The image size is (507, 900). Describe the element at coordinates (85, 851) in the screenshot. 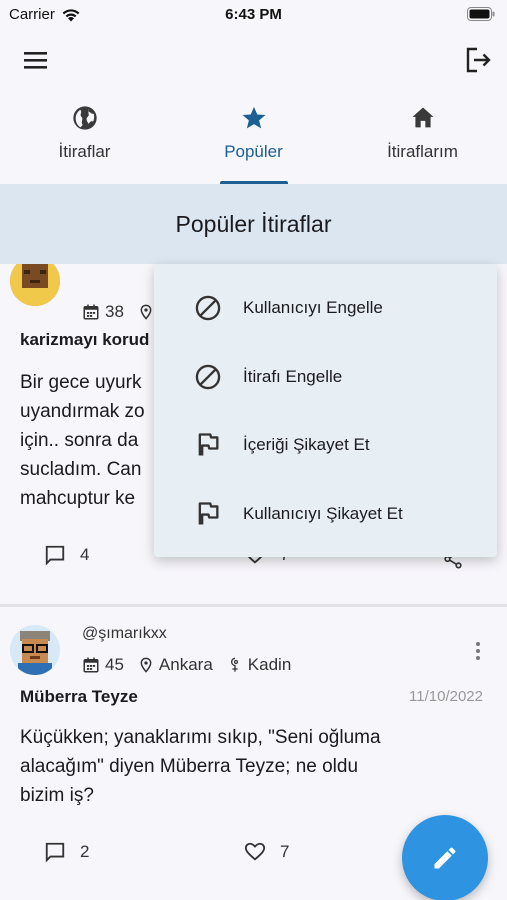

I see `comment-count: 2` at that location.